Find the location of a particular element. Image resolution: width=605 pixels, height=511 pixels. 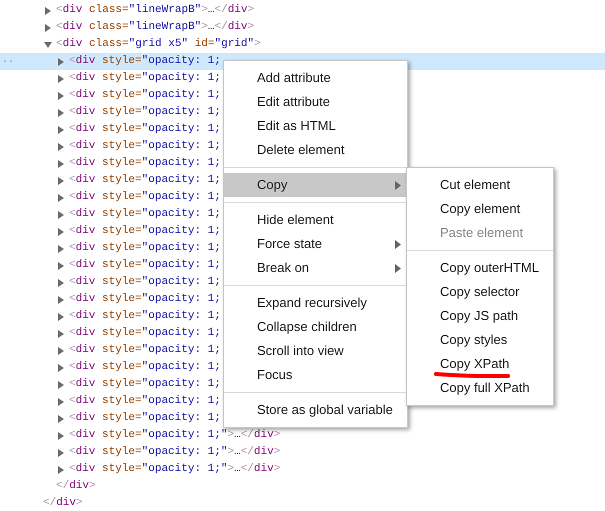

menu-item: Break on is located at coordinates (315, 268).